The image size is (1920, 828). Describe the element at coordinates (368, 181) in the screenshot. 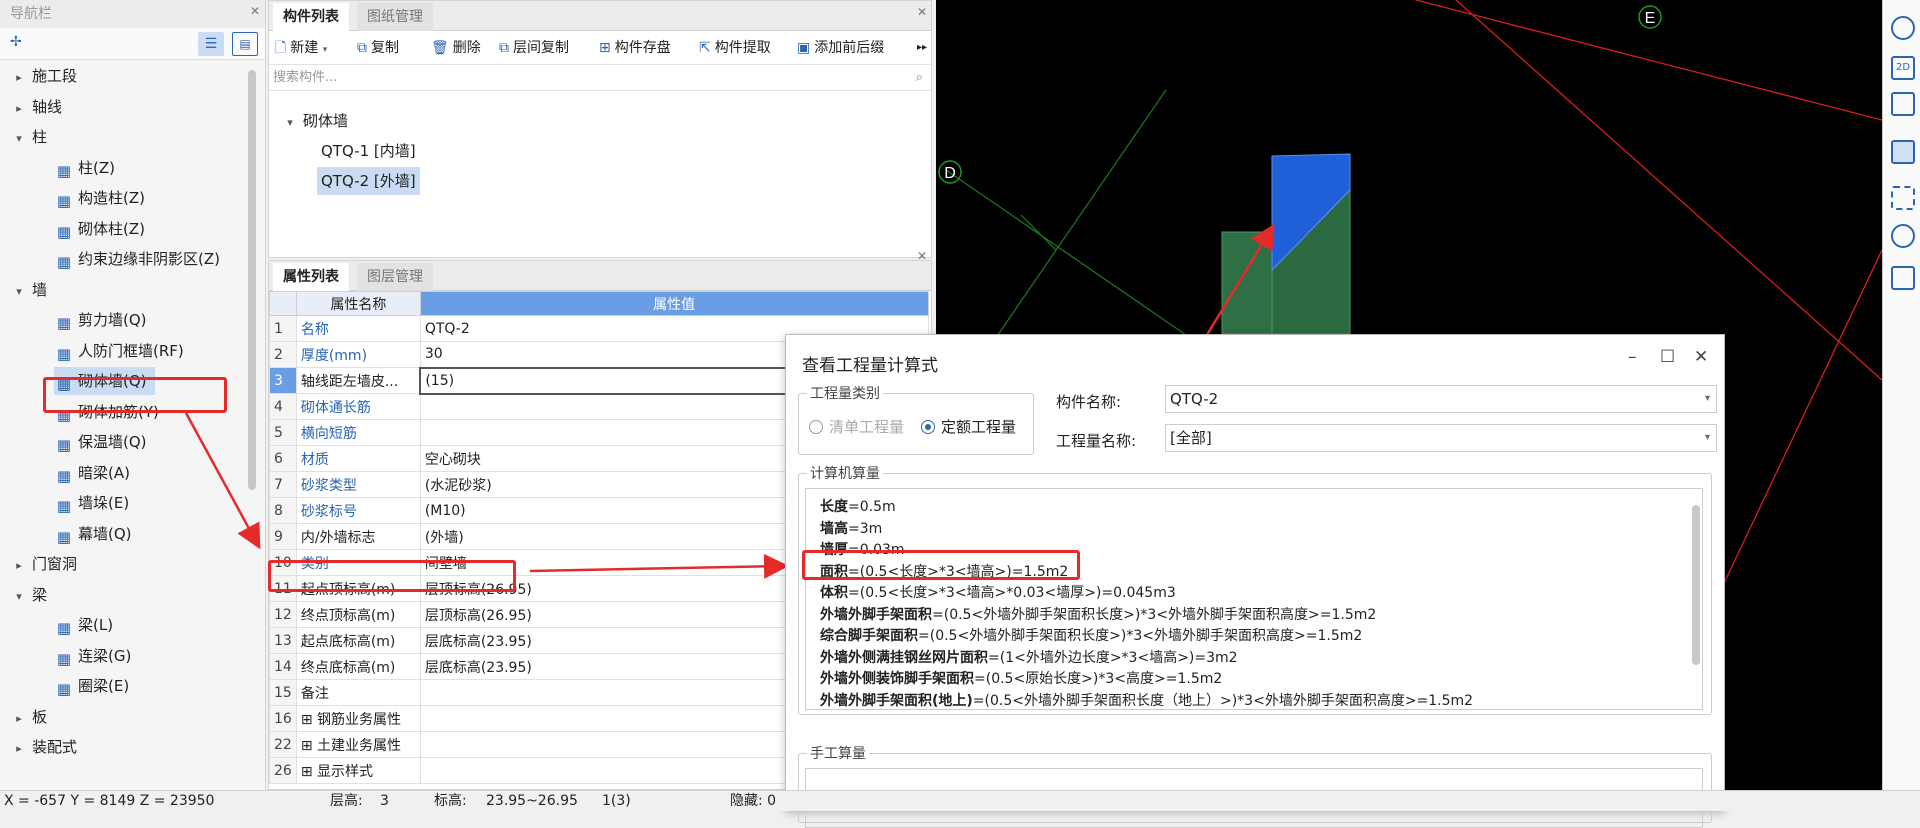

I see `component-item-qtq2: QTQ-2 [外墙]` at that location.